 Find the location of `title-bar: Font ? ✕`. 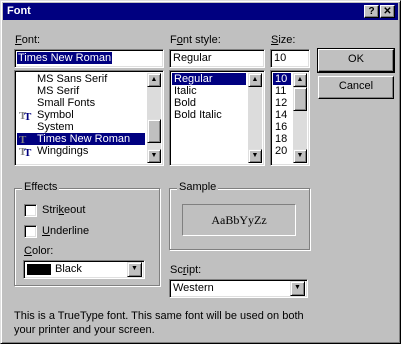

title-bar: Font ? ✕ is located at coordinates (200, 11).